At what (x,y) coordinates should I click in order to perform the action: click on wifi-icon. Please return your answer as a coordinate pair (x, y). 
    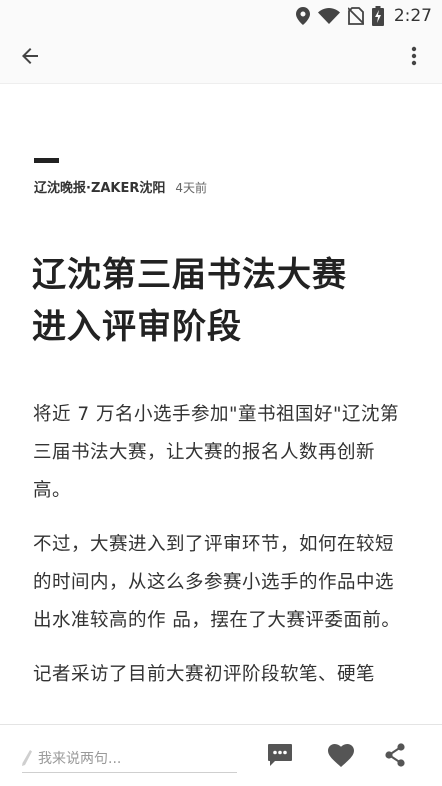
    Looking at the image, I should click on (328, 16).